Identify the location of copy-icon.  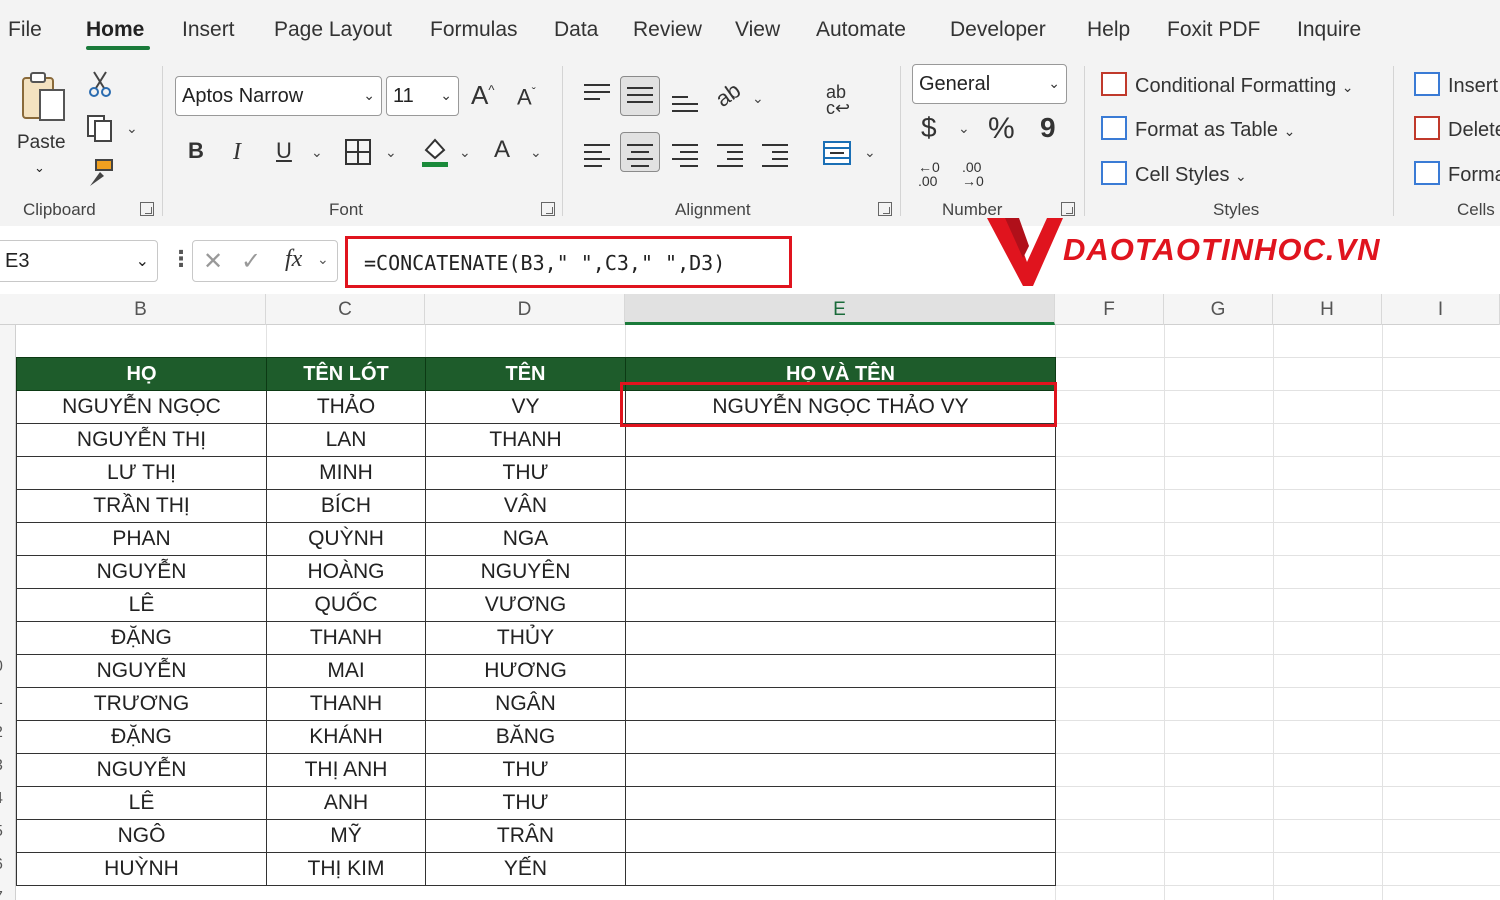
(101, 128).